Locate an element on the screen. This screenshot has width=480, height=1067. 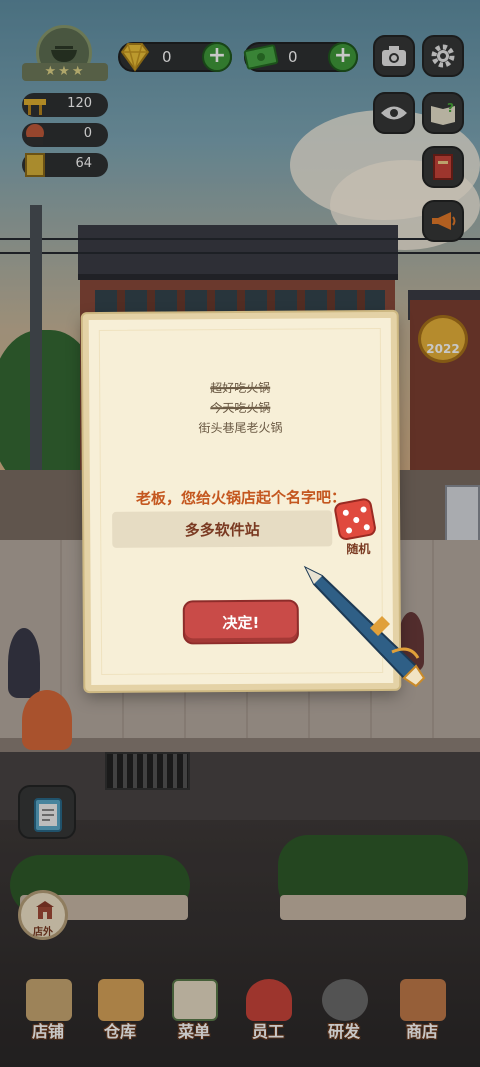
rejected-name-text: 今天吃火锅 is located at coordinates (240, 408).